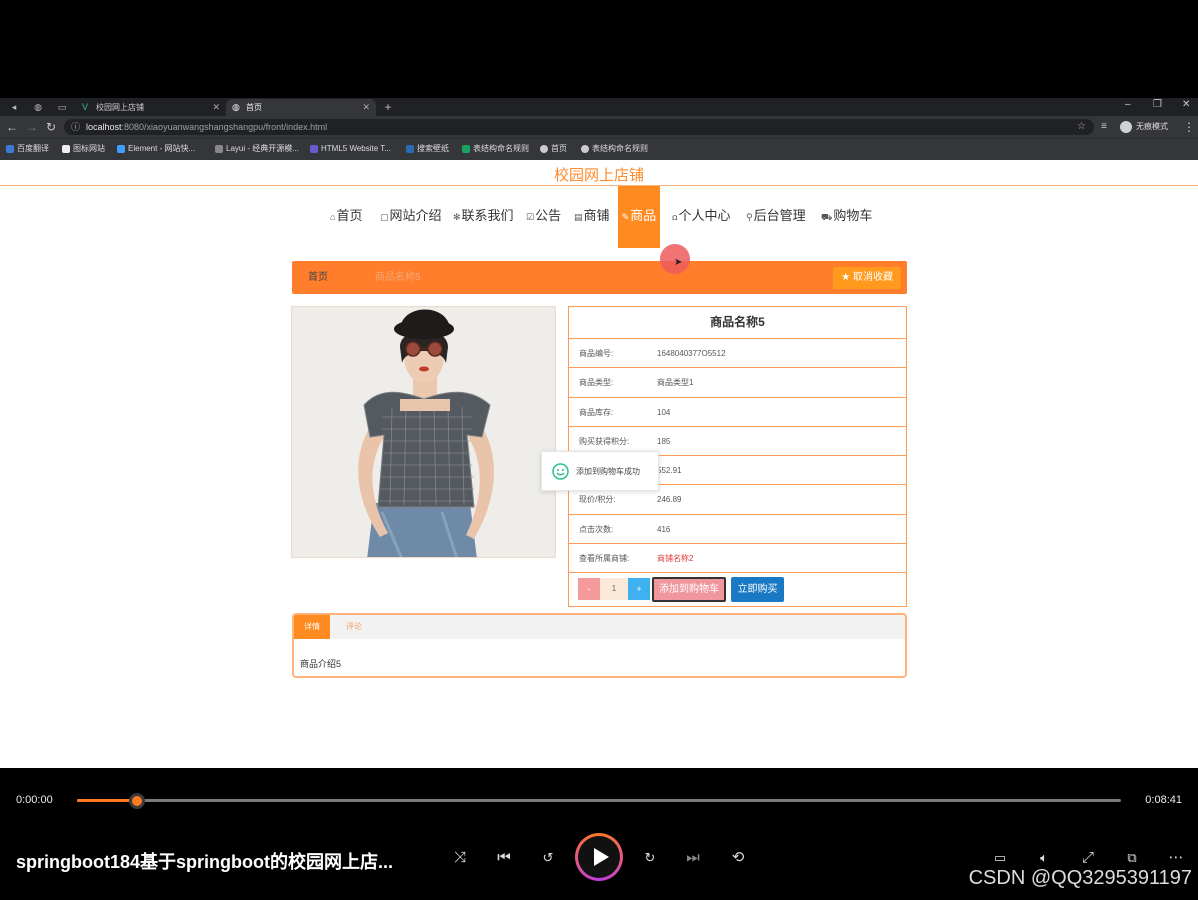 The height and width of the screenshot is (900, 1198). Describe the element at coordinates (236, 107) in the screenshot. I see `globe-icon: ◍` at that location.